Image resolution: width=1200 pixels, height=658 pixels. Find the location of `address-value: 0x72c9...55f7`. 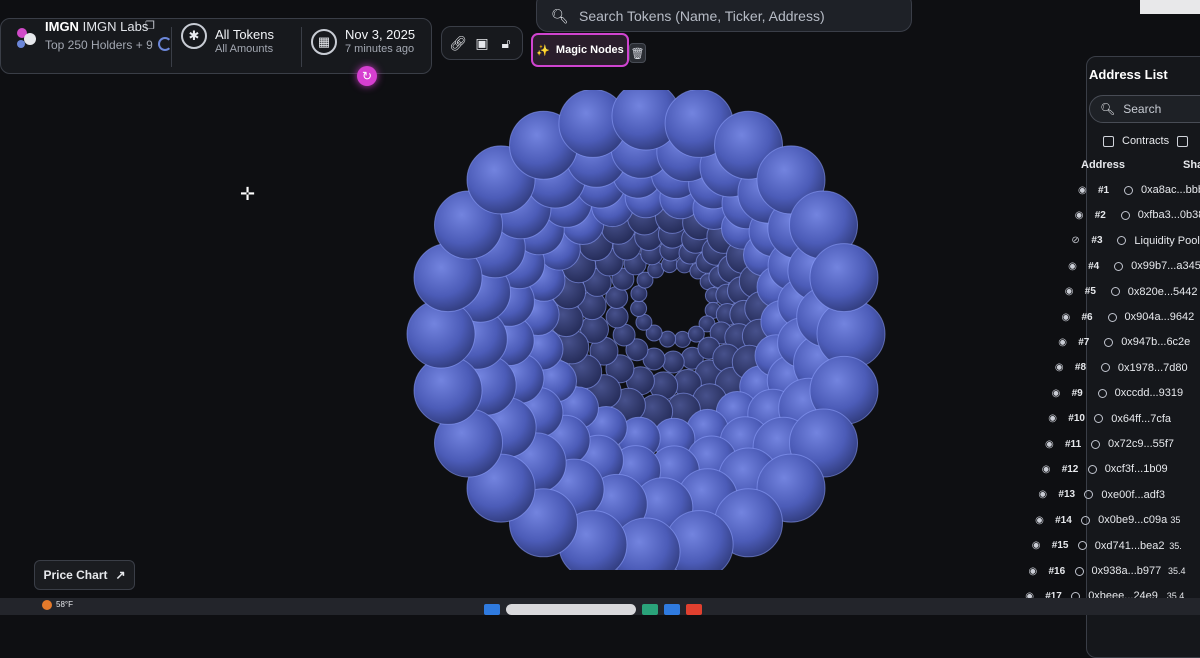

address-value: 0x72c9...55f7 is located at coordinates (1141, 444).